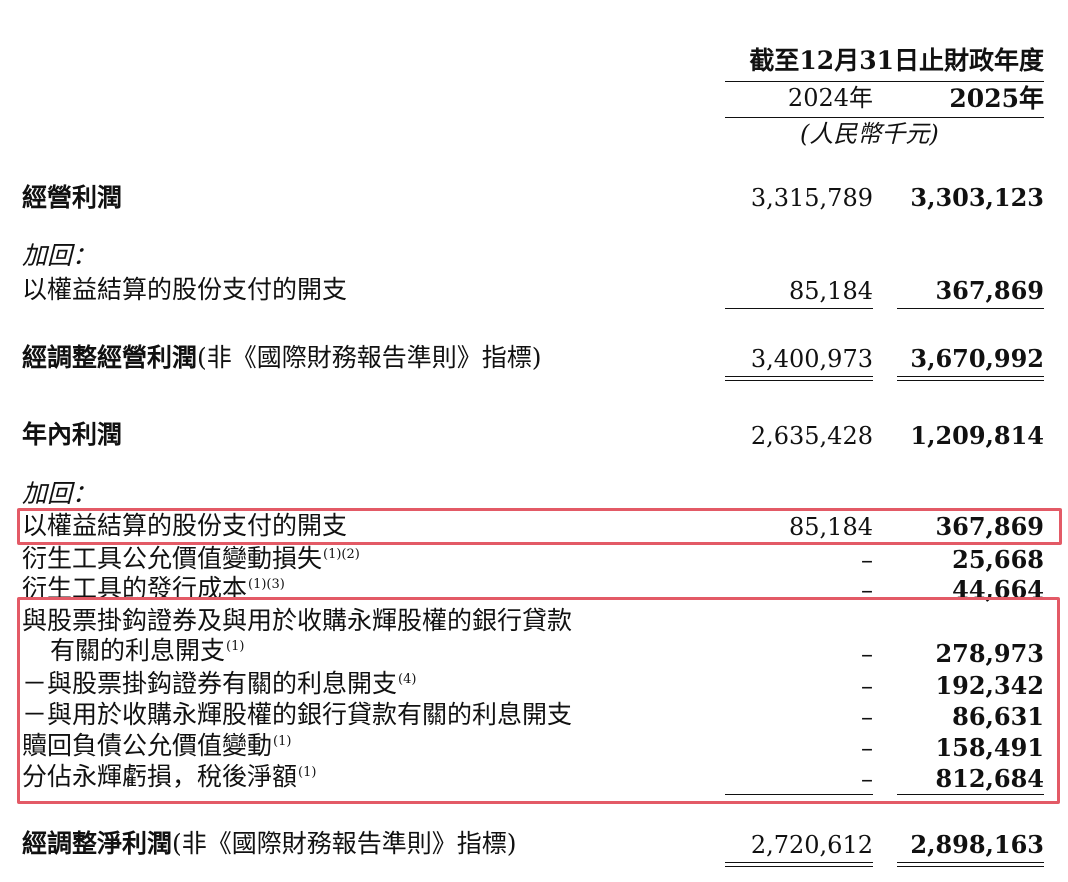 This screenshot has width=1068, height=882. I want to click on yonghui-loss-label: 分佔永輝虧損，稅後淨額(1), so click(169, 776).